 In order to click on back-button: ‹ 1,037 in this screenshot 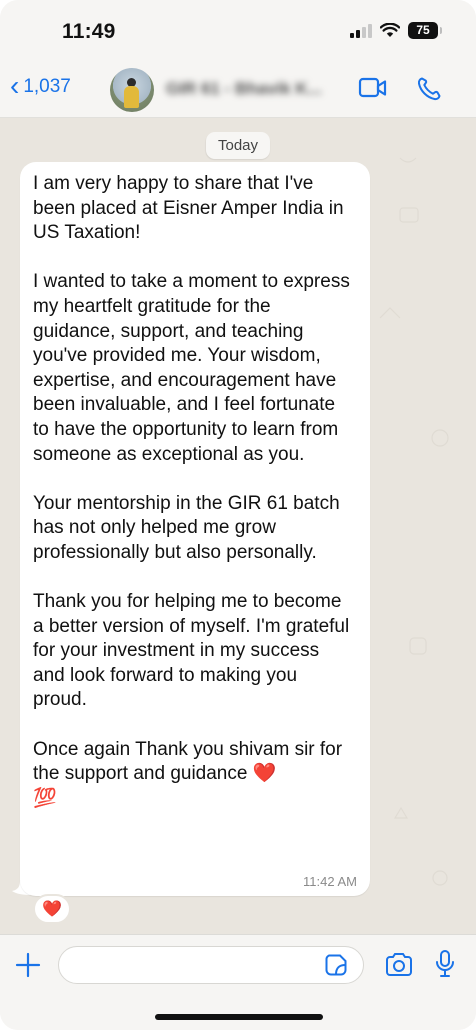, I will do `click(40, 85)`.